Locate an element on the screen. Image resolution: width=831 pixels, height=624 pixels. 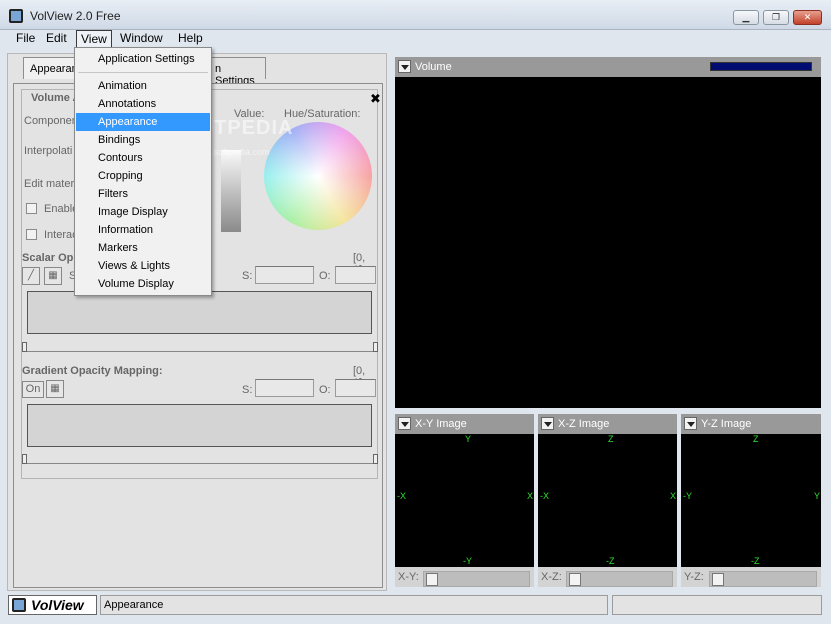
yz-view-header: Y-Z Image is located at coordinates (751, 424).